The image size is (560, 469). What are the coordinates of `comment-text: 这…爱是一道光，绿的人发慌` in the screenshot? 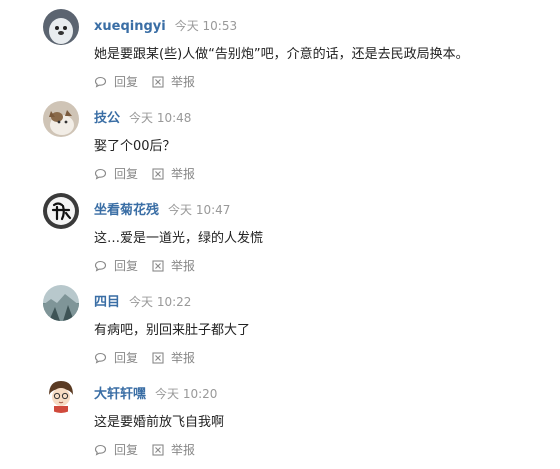 It's located at (179, 238).